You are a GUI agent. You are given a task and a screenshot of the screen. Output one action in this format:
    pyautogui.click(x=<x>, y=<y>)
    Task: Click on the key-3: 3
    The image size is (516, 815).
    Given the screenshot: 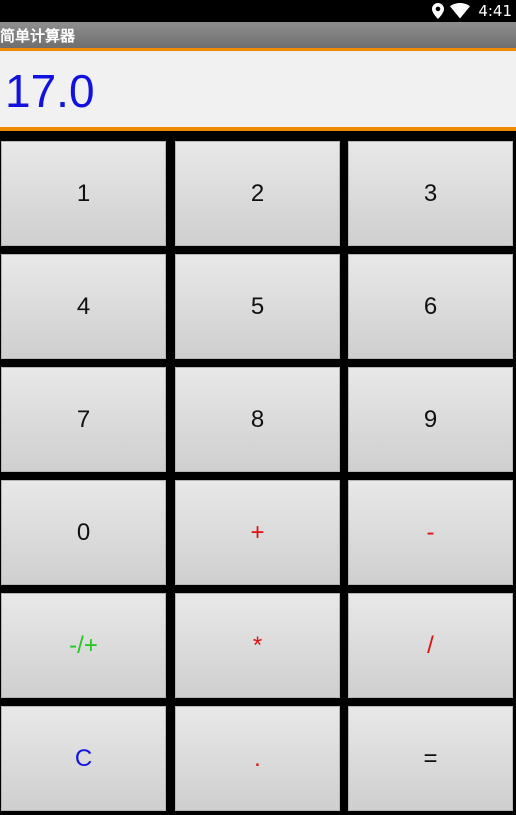 What is the action you would take?
    pyautogui.click(x=430, y=193)
    